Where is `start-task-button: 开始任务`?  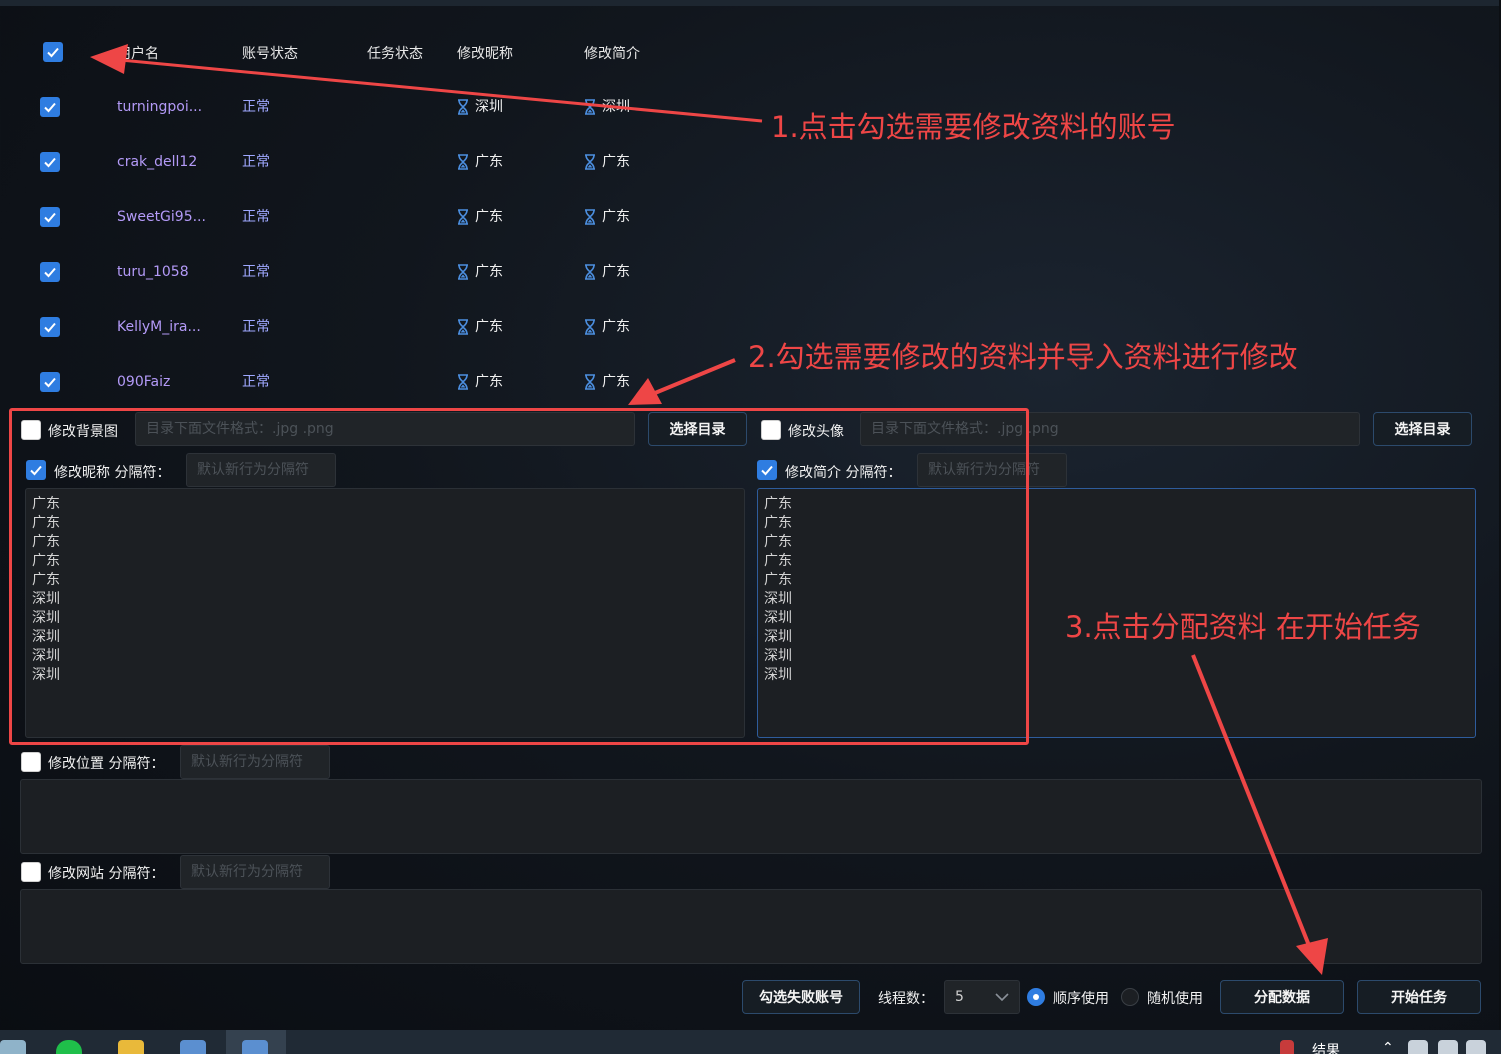 start-task-button: 开始任务 is located at coordinates (1419, 997).